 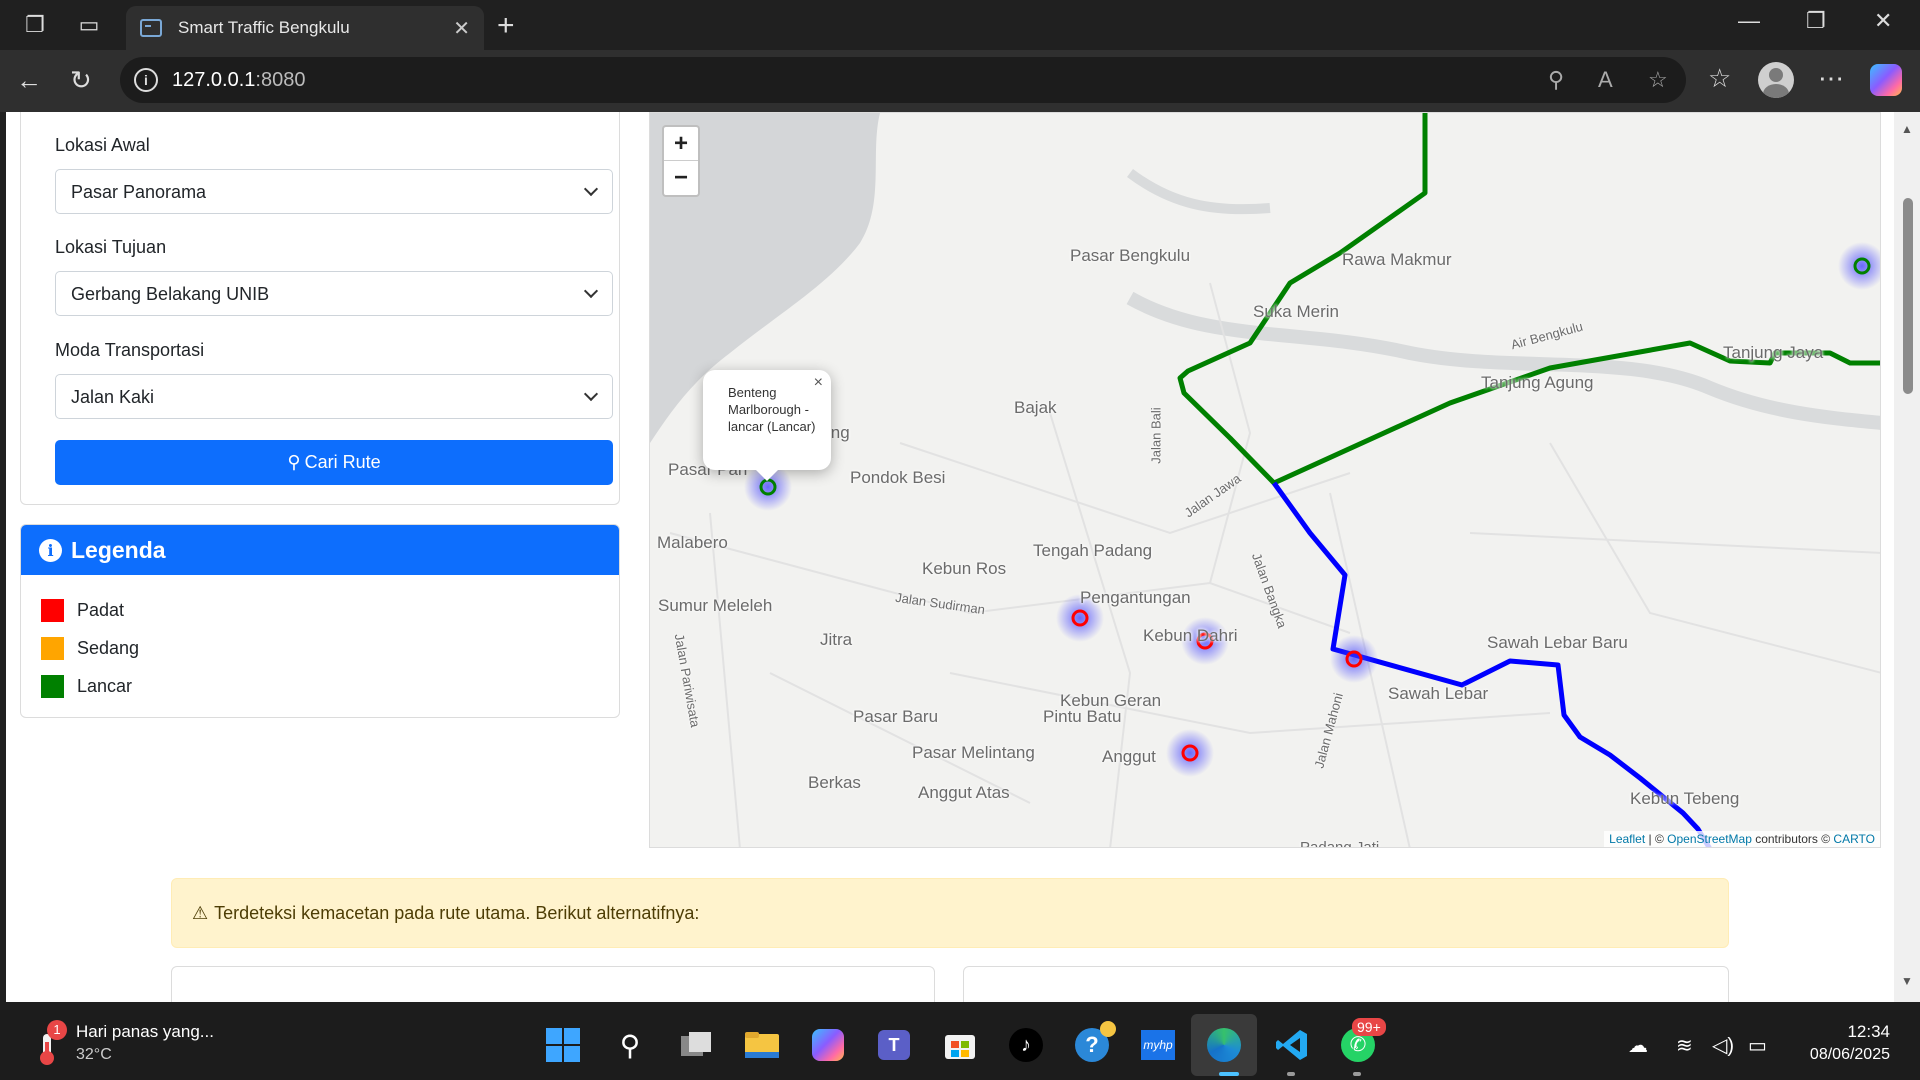 I want to click on destination-select: Gerbang Belakang UNIB, so click(x=334, y=293).